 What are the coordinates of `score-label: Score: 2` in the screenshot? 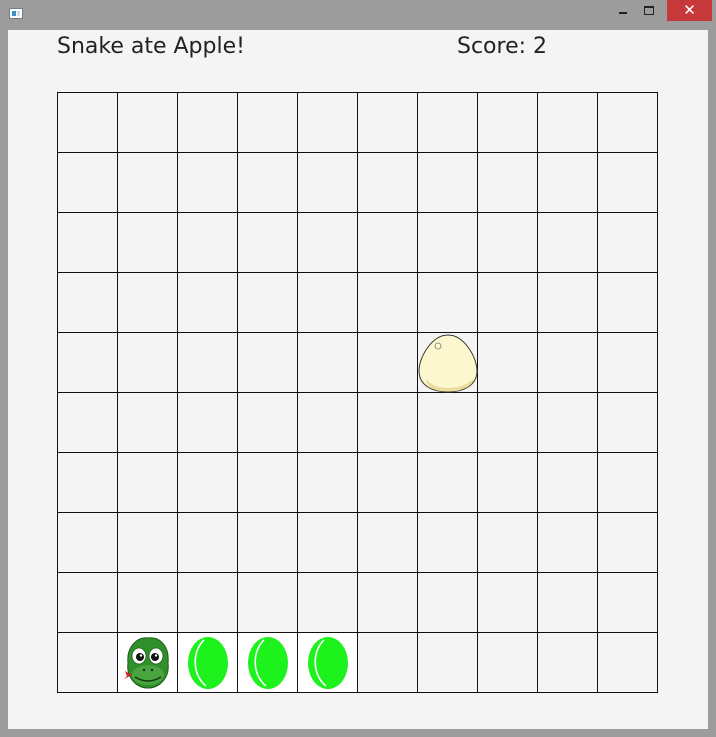 It's located at (502, 46).